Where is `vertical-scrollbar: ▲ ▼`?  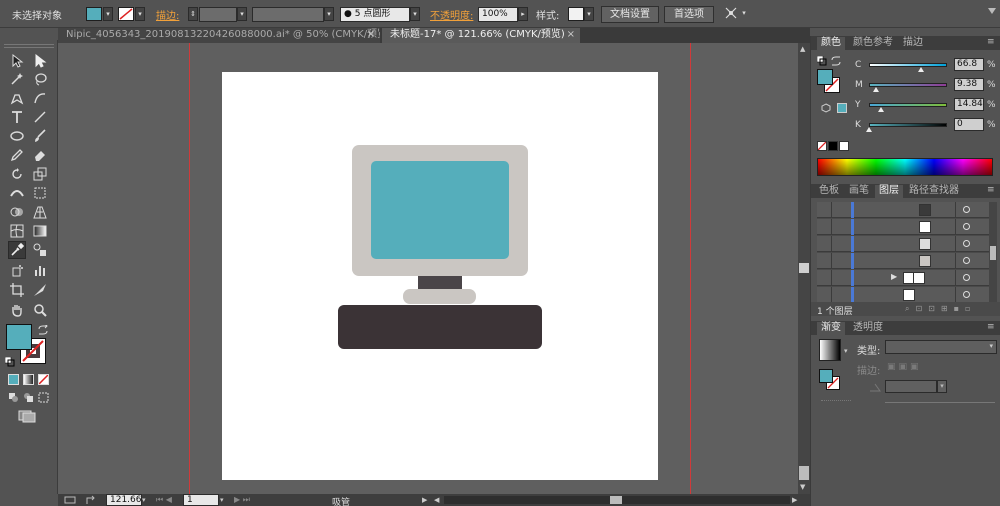
vertical-scrollbar: ▲ ▼ is located at coordinates (804, 268).